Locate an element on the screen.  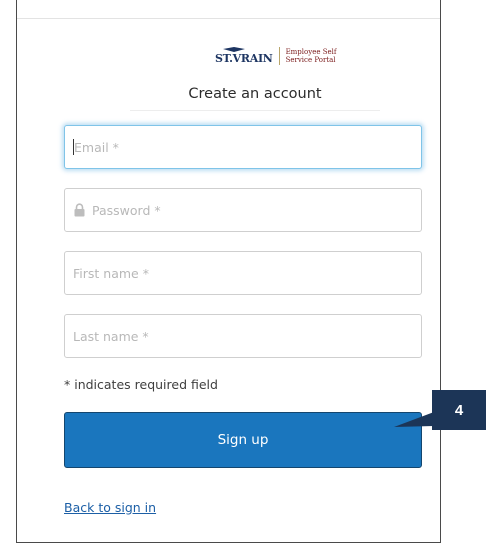
page-title: Create an account is located at coordinates (255, 94).